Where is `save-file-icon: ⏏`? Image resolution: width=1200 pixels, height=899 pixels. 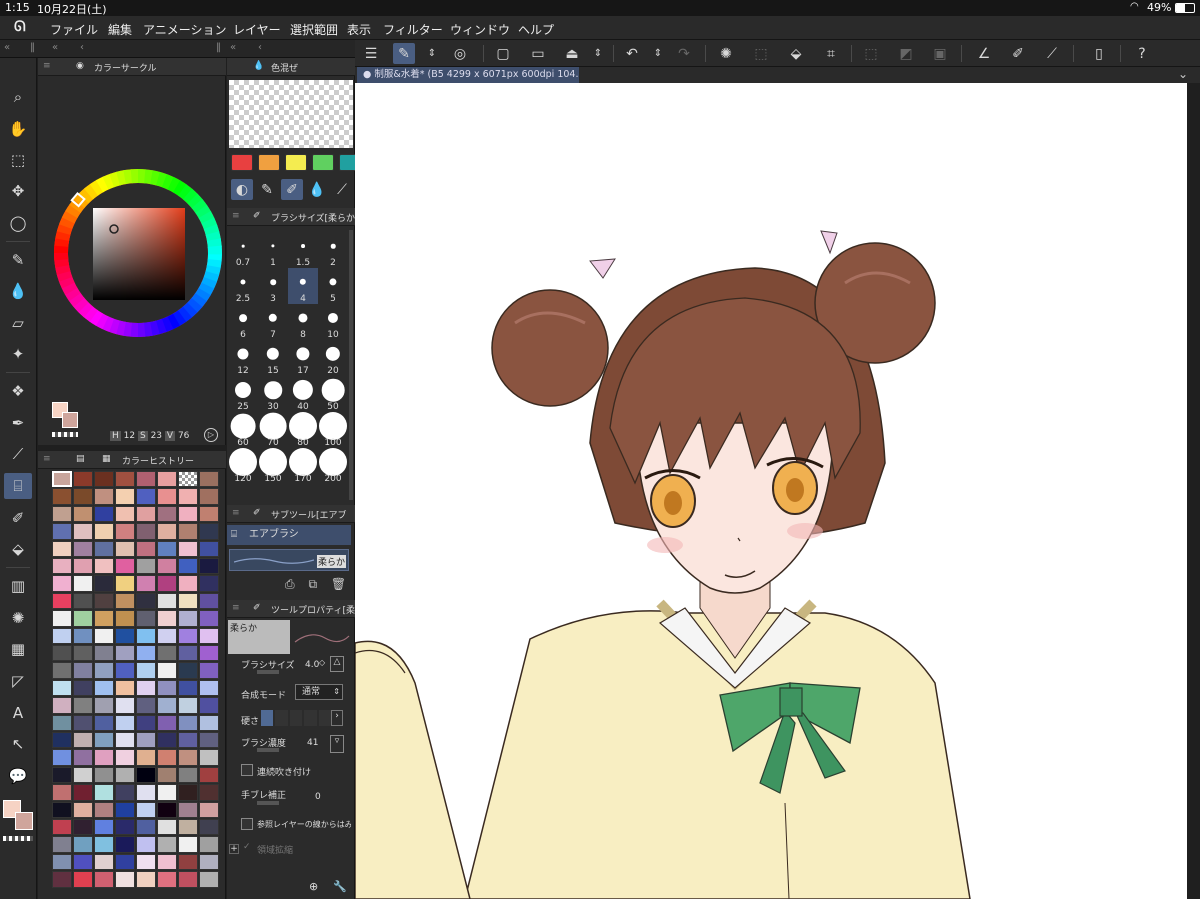 save-file-icon: ⏏ is located at coordinates (572, 53).